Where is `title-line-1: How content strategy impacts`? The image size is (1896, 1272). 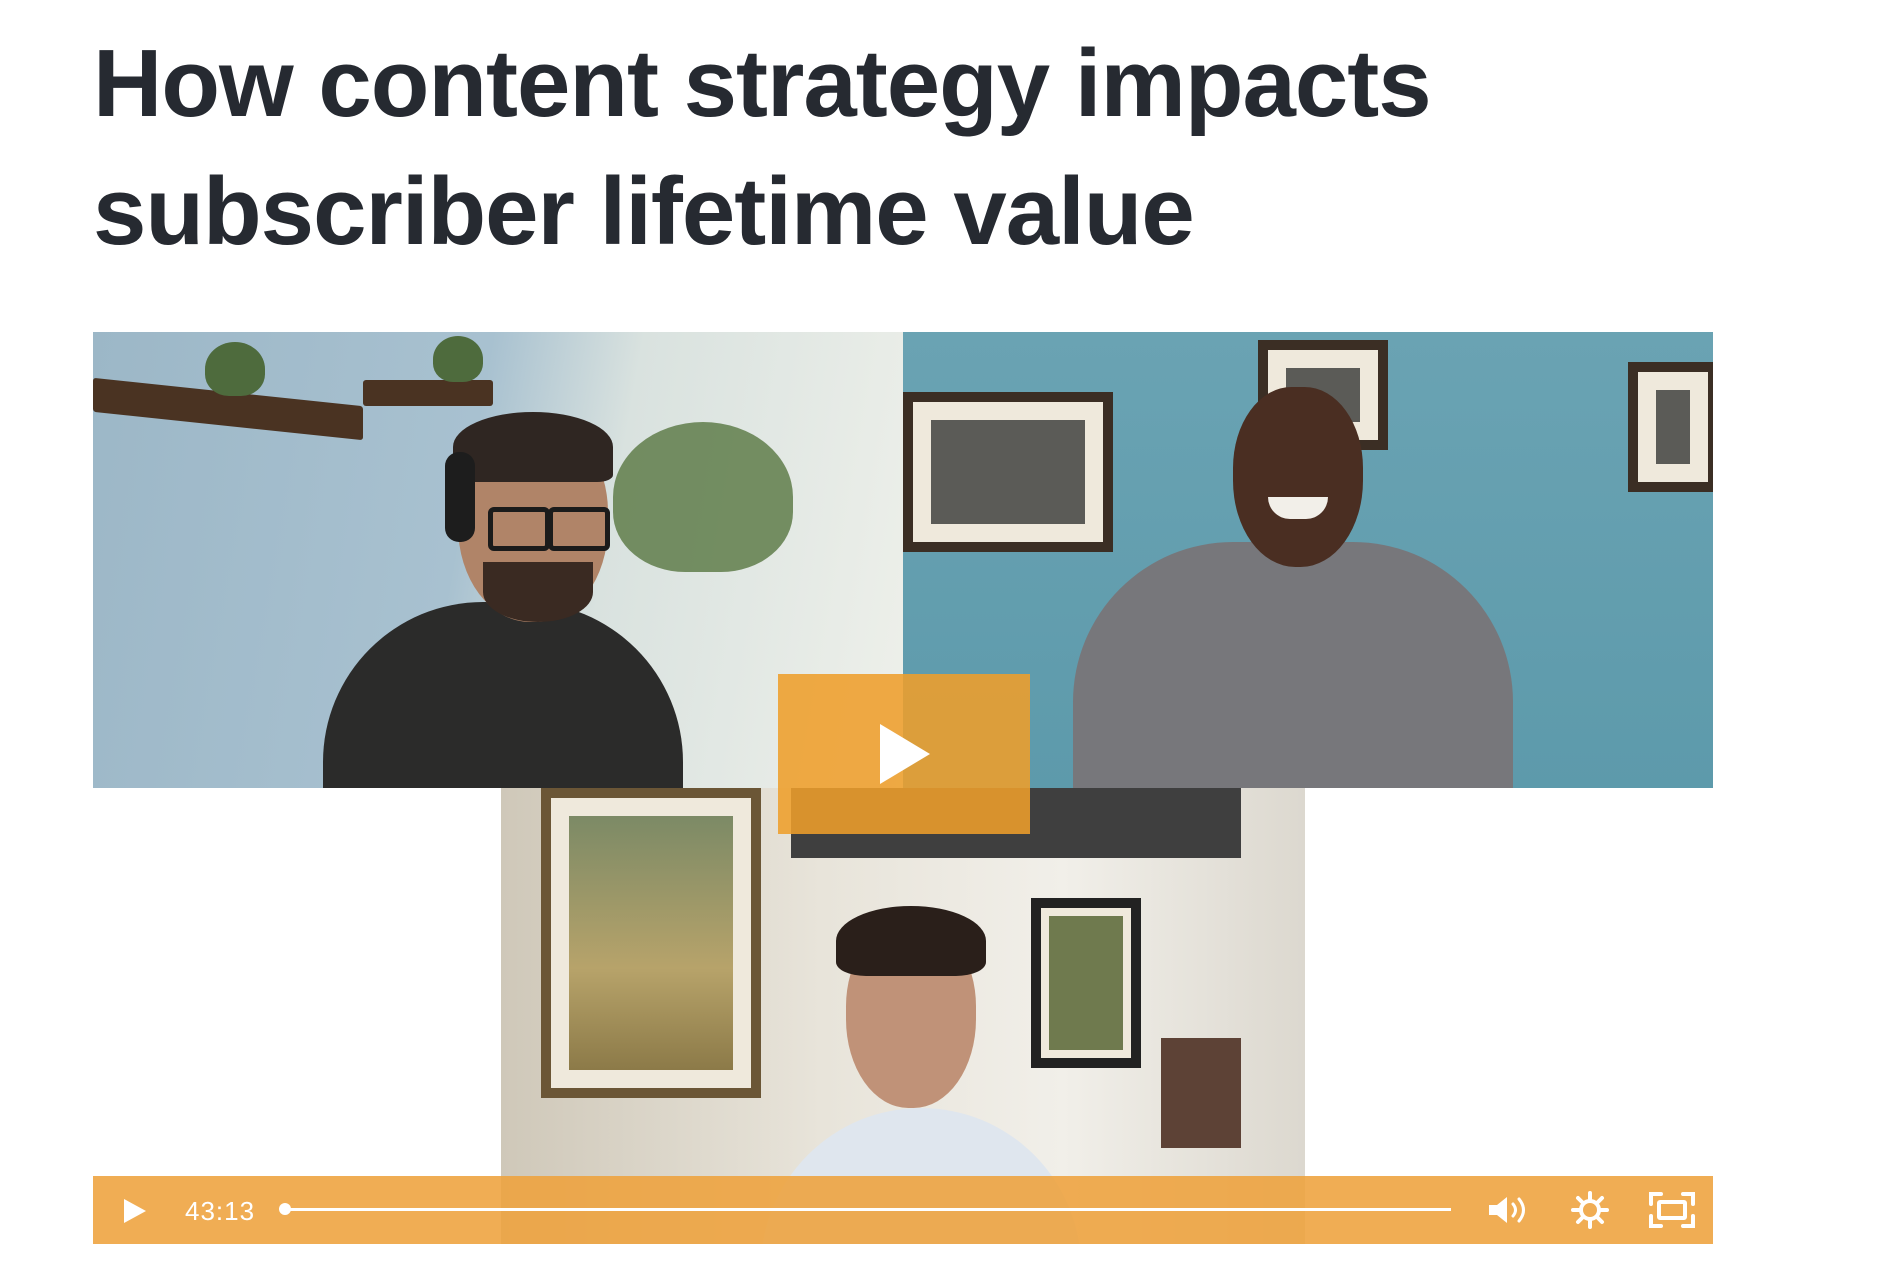
title-line-1: How content strategy impacts is located at coordinates (762, 83).